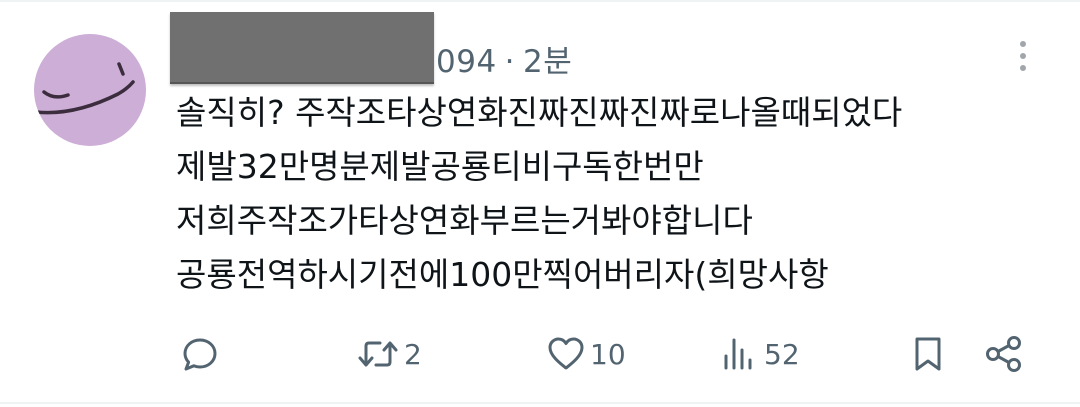 This screenshot has height=407, width=1080. I want to click on more-vertical-icon, so click(1023, 56).